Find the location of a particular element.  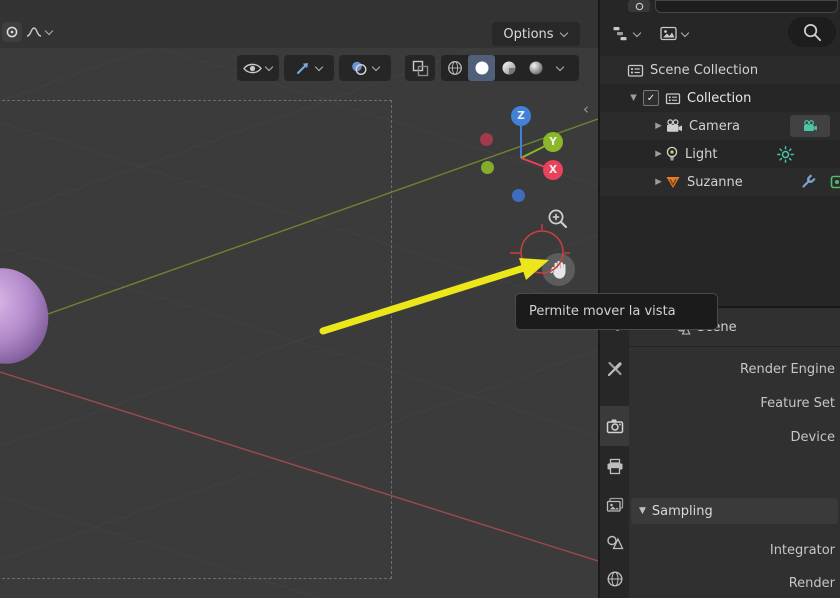

shading-rendered-button is located at coordinates (535, 68).